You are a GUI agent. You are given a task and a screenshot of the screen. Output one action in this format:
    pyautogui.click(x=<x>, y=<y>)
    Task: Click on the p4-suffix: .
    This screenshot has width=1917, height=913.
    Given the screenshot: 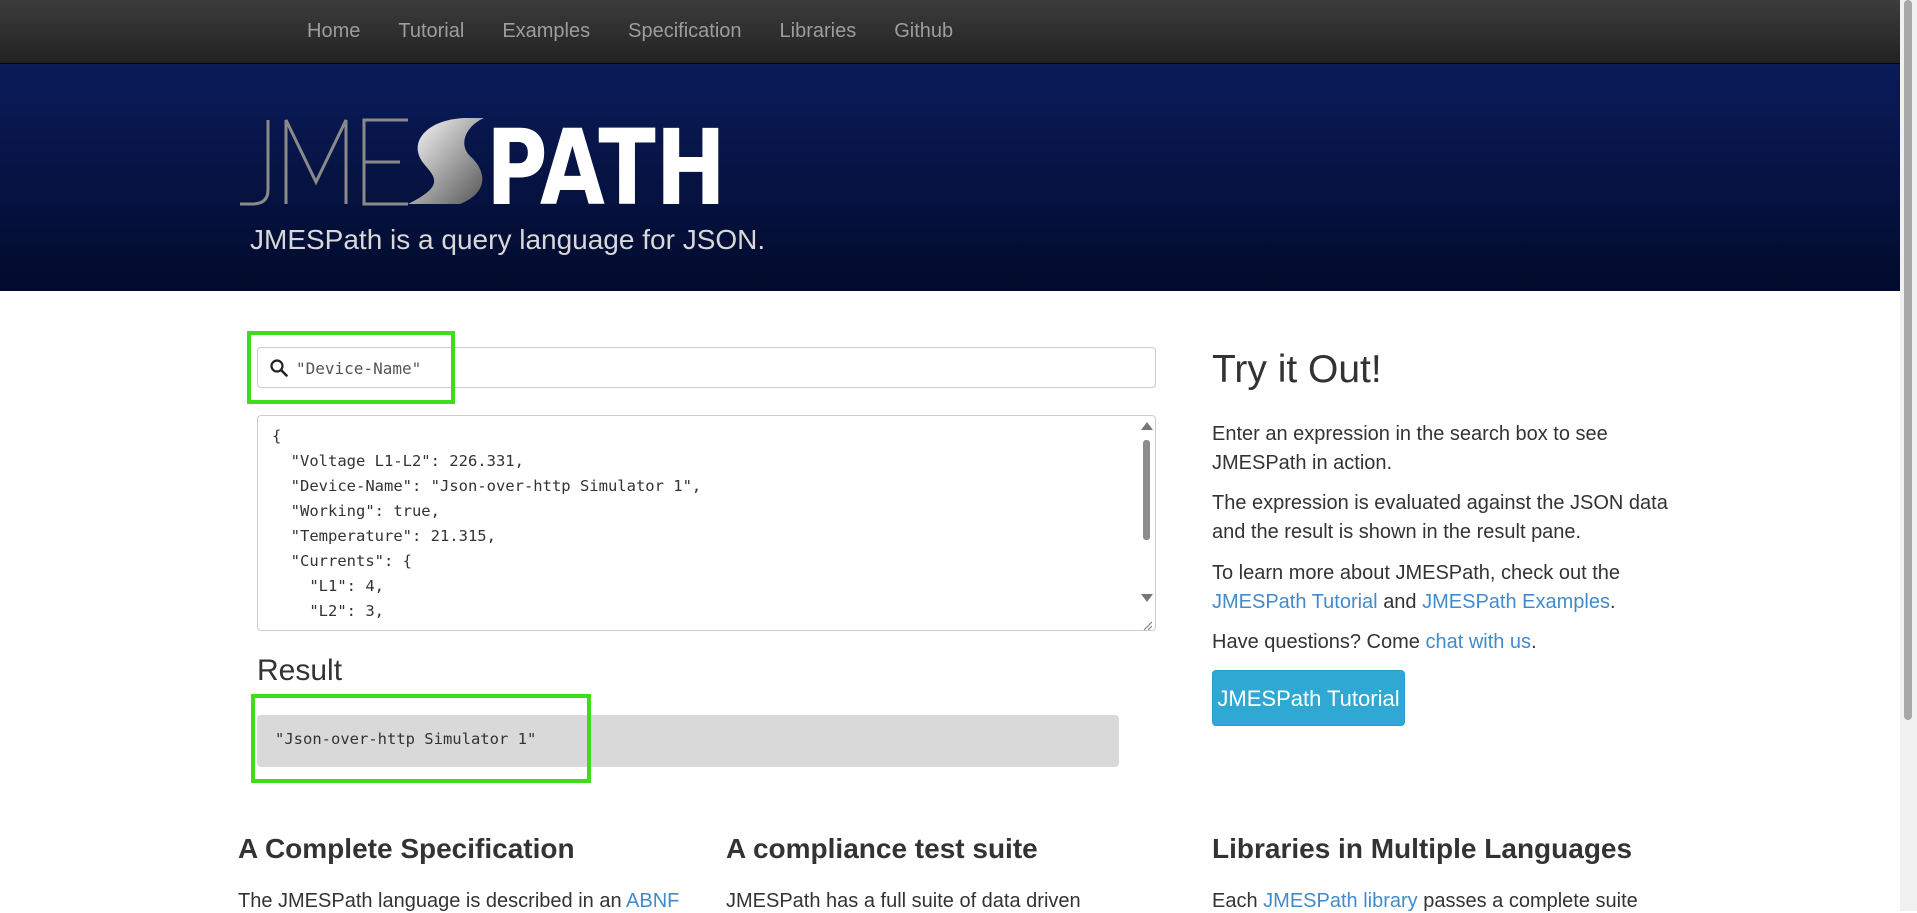 What is the action you would take?
    pyautogui.click(x=1534, y=642)
    